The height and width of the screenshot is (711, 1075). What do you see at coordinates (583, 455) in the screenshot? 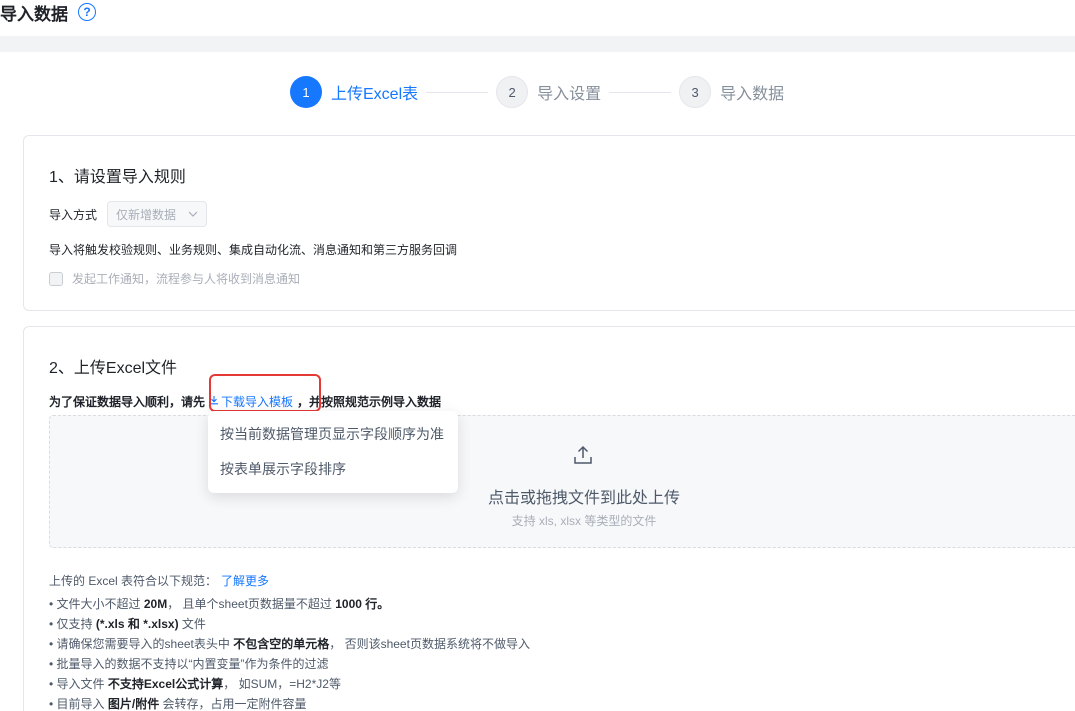
I see `upload-icon` at bounding box center [583, 455].